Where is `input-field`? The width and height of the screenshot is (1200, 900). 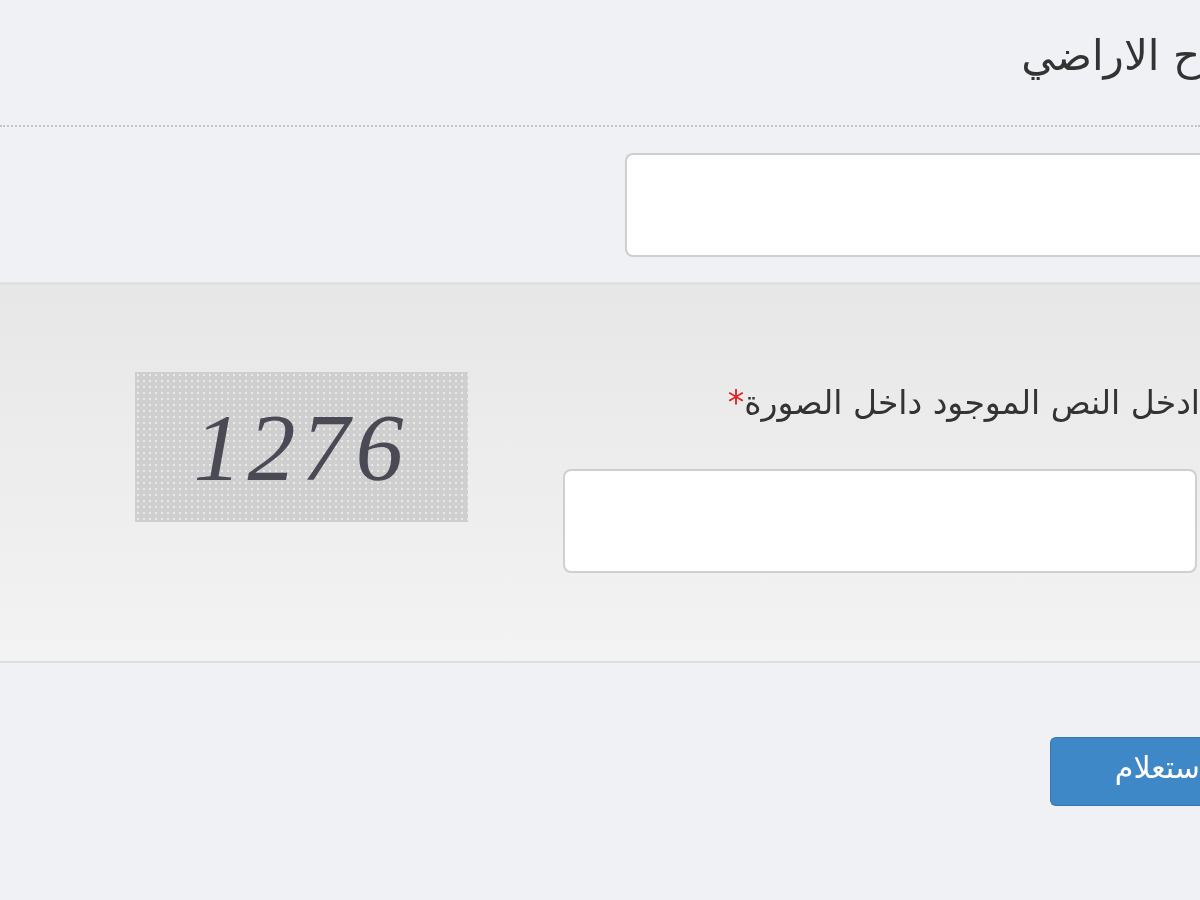
input-field is located at coordinates (912, 205).